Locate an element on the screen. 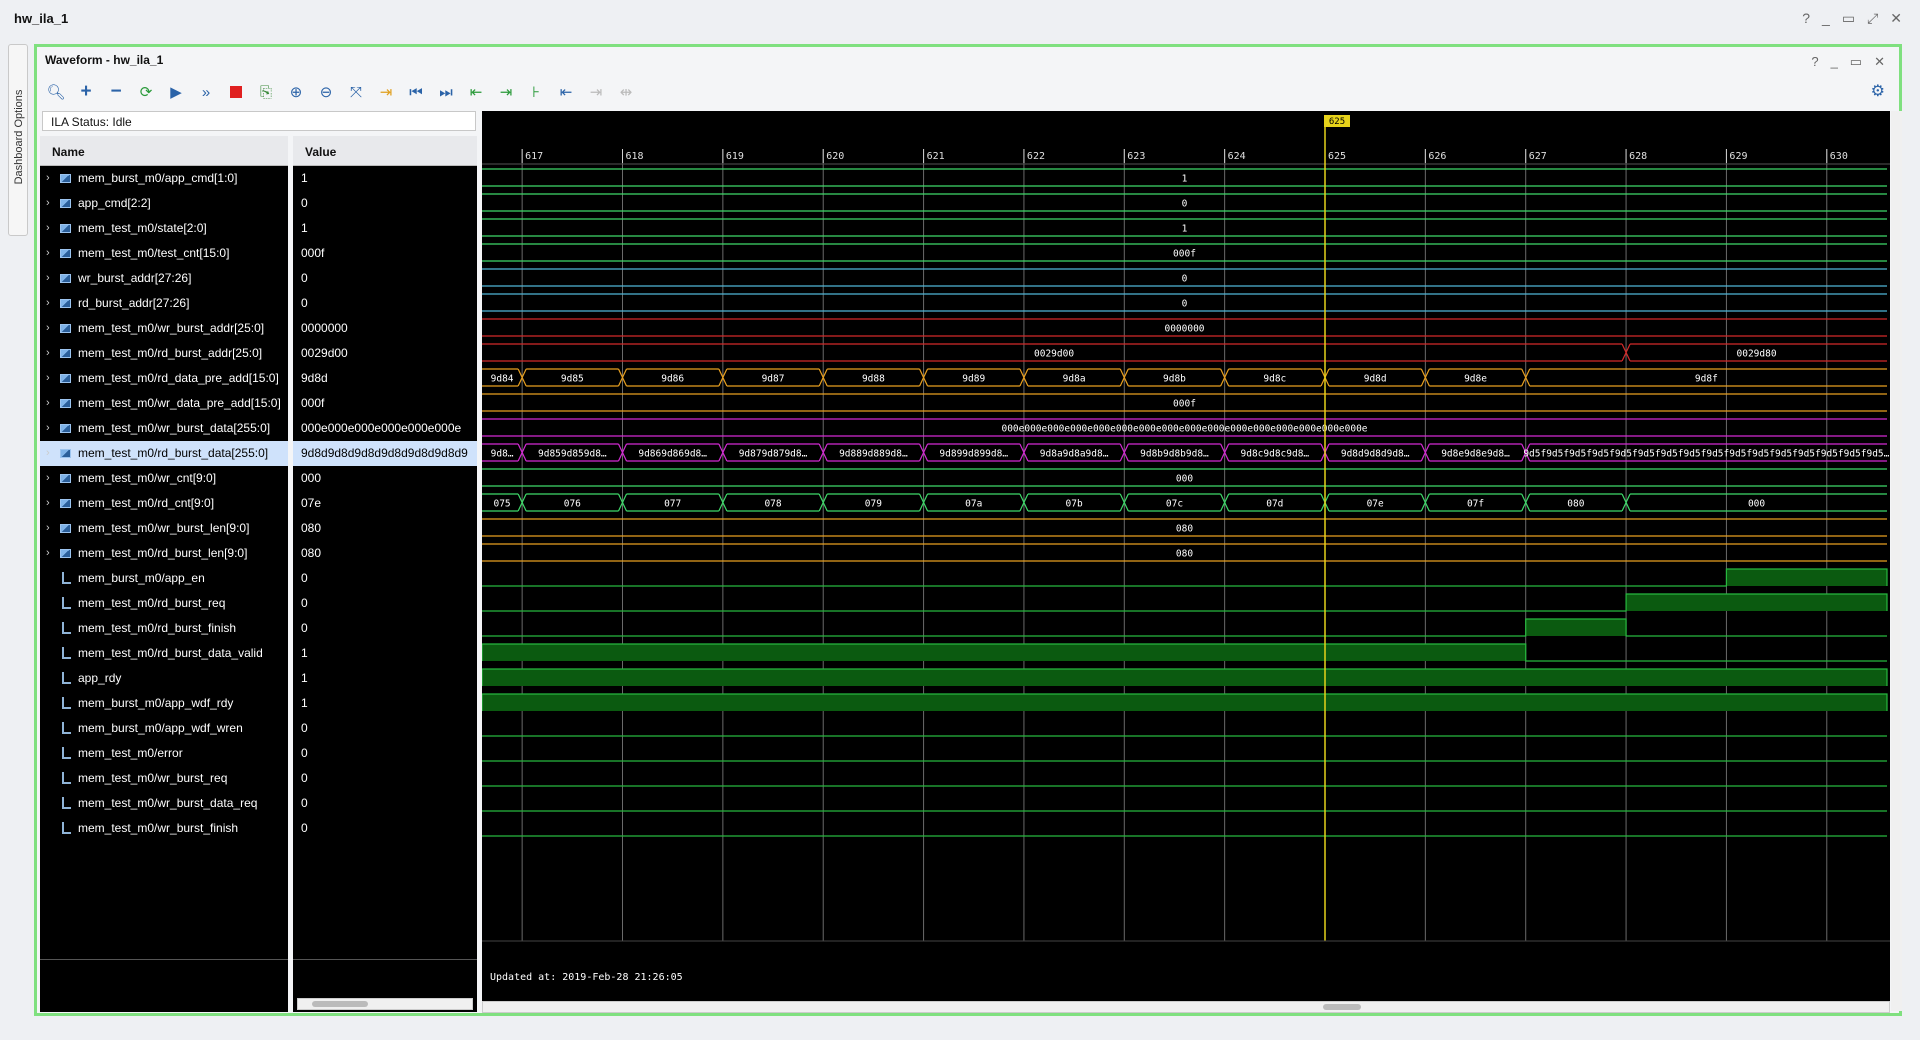  signal-row: app_rdy is located at coordinates (164, 678).